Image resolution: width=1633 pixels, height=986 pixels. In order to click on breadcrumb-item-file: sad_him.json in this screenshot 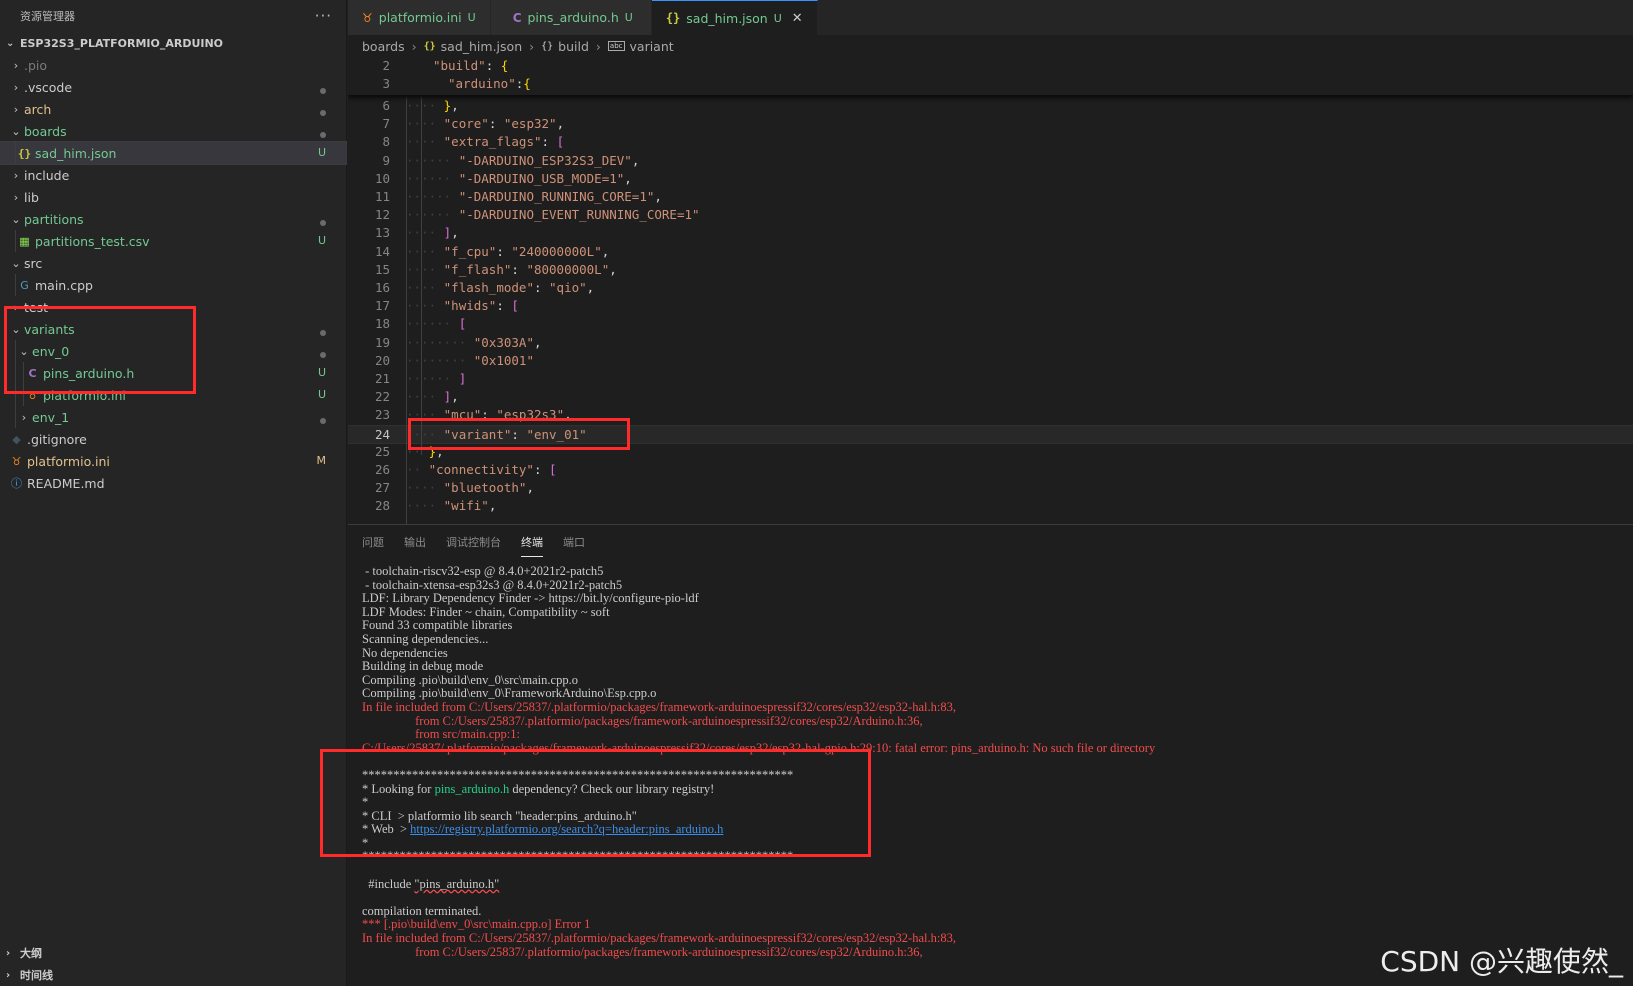, I will do `click(481, 46)`.